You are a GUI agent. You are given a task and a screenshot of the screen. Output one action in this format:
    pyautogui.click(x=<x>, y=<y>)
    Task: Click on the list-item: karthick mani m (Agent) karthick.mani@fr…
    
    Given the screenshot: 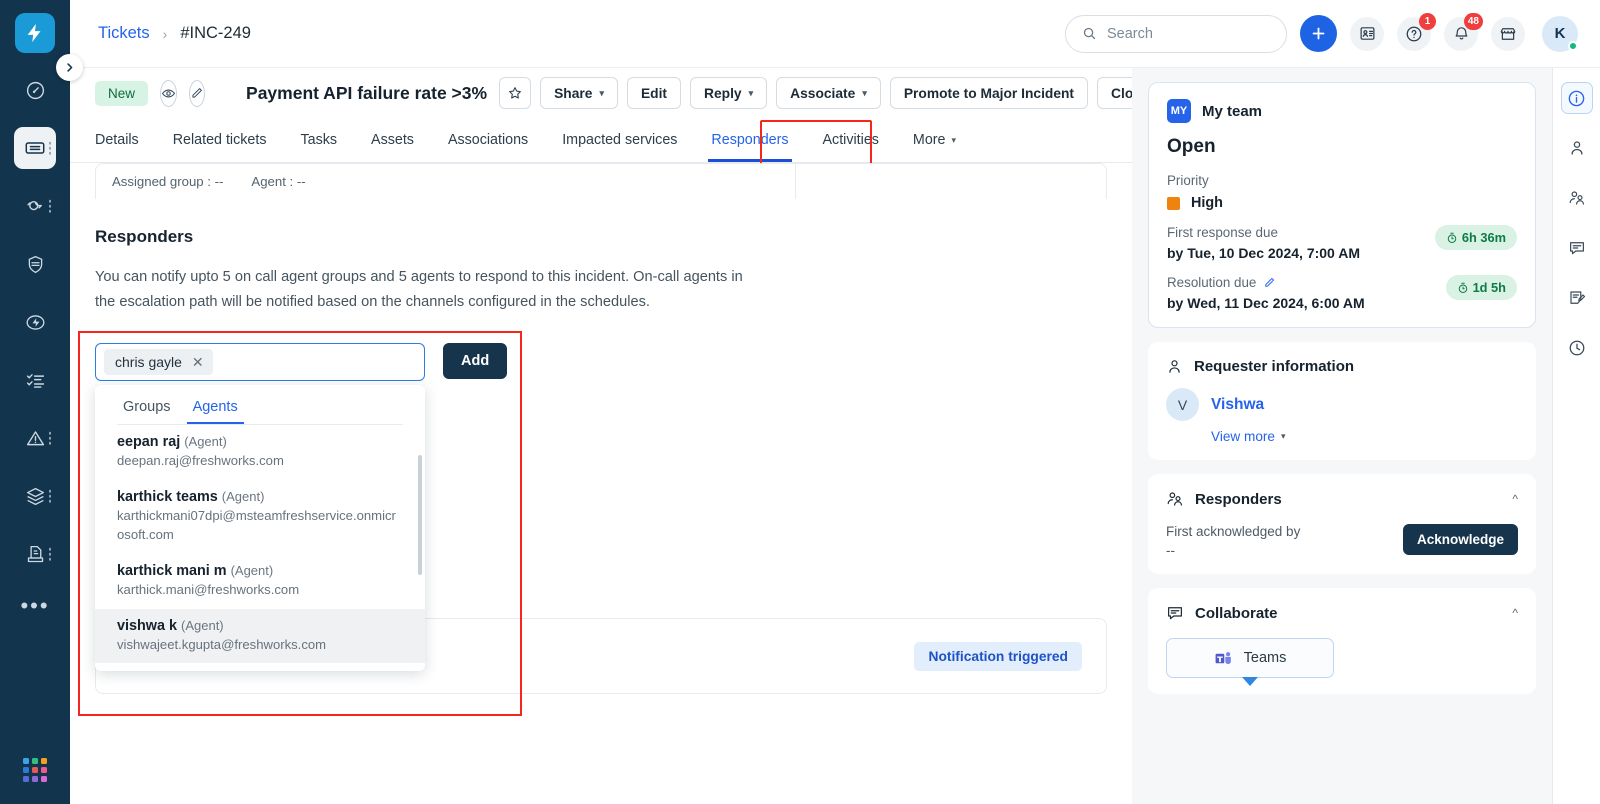 What is the action you would take?
    pyautogui.click(x=260, y=581)
    